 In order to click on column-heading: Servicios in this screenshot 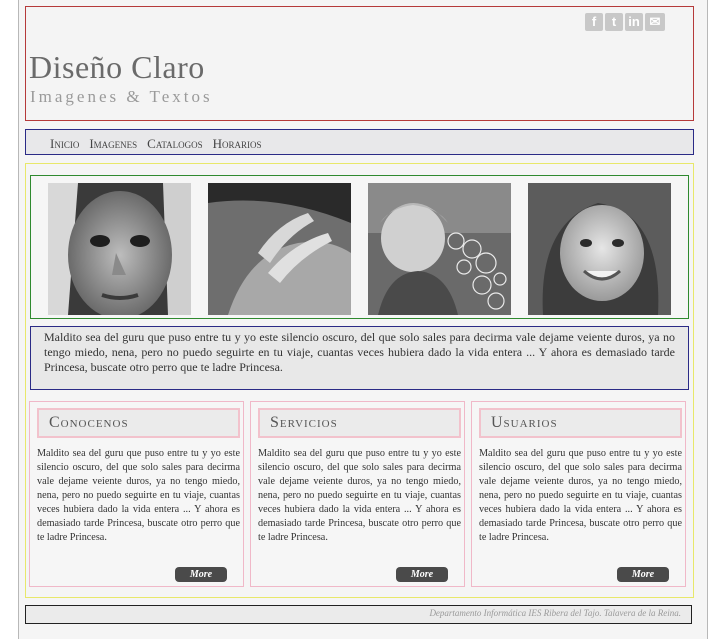, I will do `click(359, 423)`.